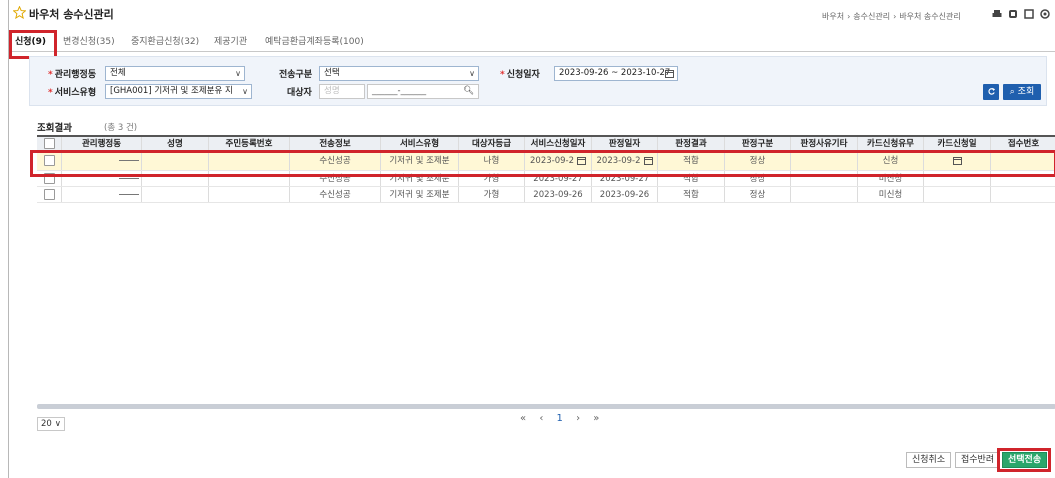 This screenshot has width=1055, height=478. What do you see at coordinates (175, 143) in the screenshot?
I see `col-header: 성명` at bounding box center [175, 143].